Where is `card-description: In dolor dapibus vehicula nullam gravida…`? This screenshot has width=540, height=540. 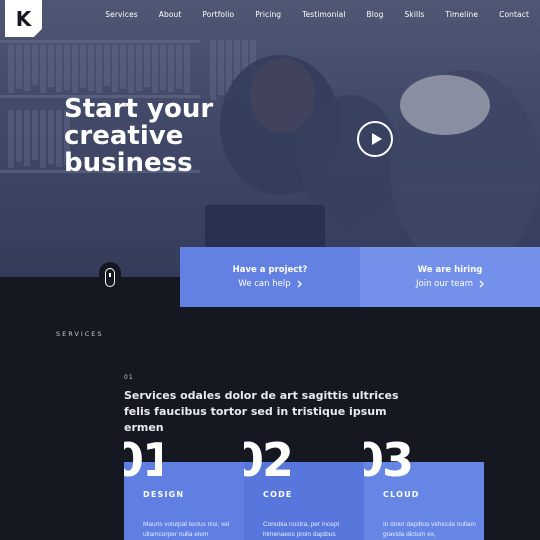
card-description: In dolor dapibus vehicula nullam gravida… is located at coordinates (429, 529).